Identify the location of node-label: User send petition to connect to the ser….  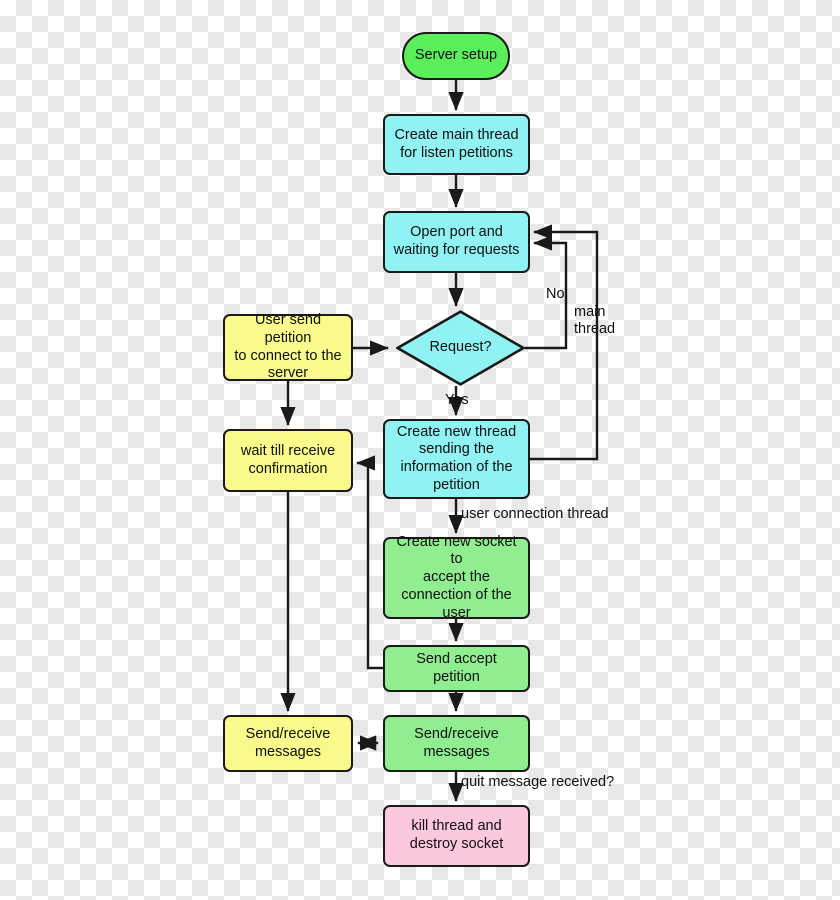
(288, 347).